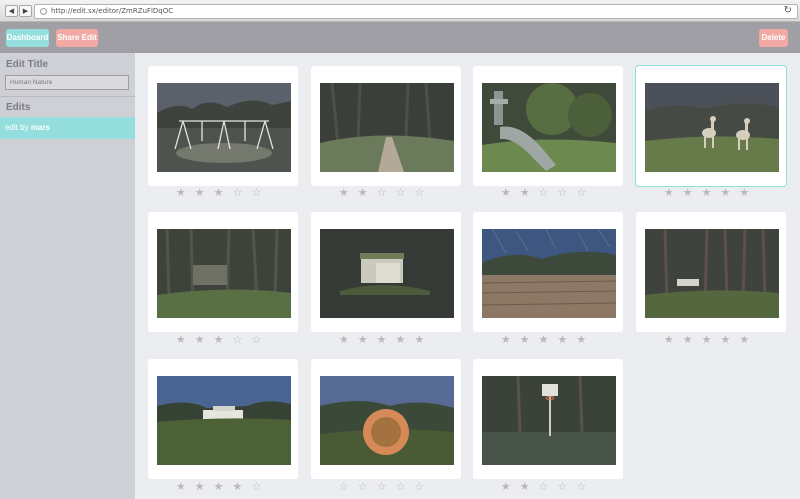 The width and height of the screenshot is (800, 499). I want to click on photo-white-house-on-hill, so click(224, 420).